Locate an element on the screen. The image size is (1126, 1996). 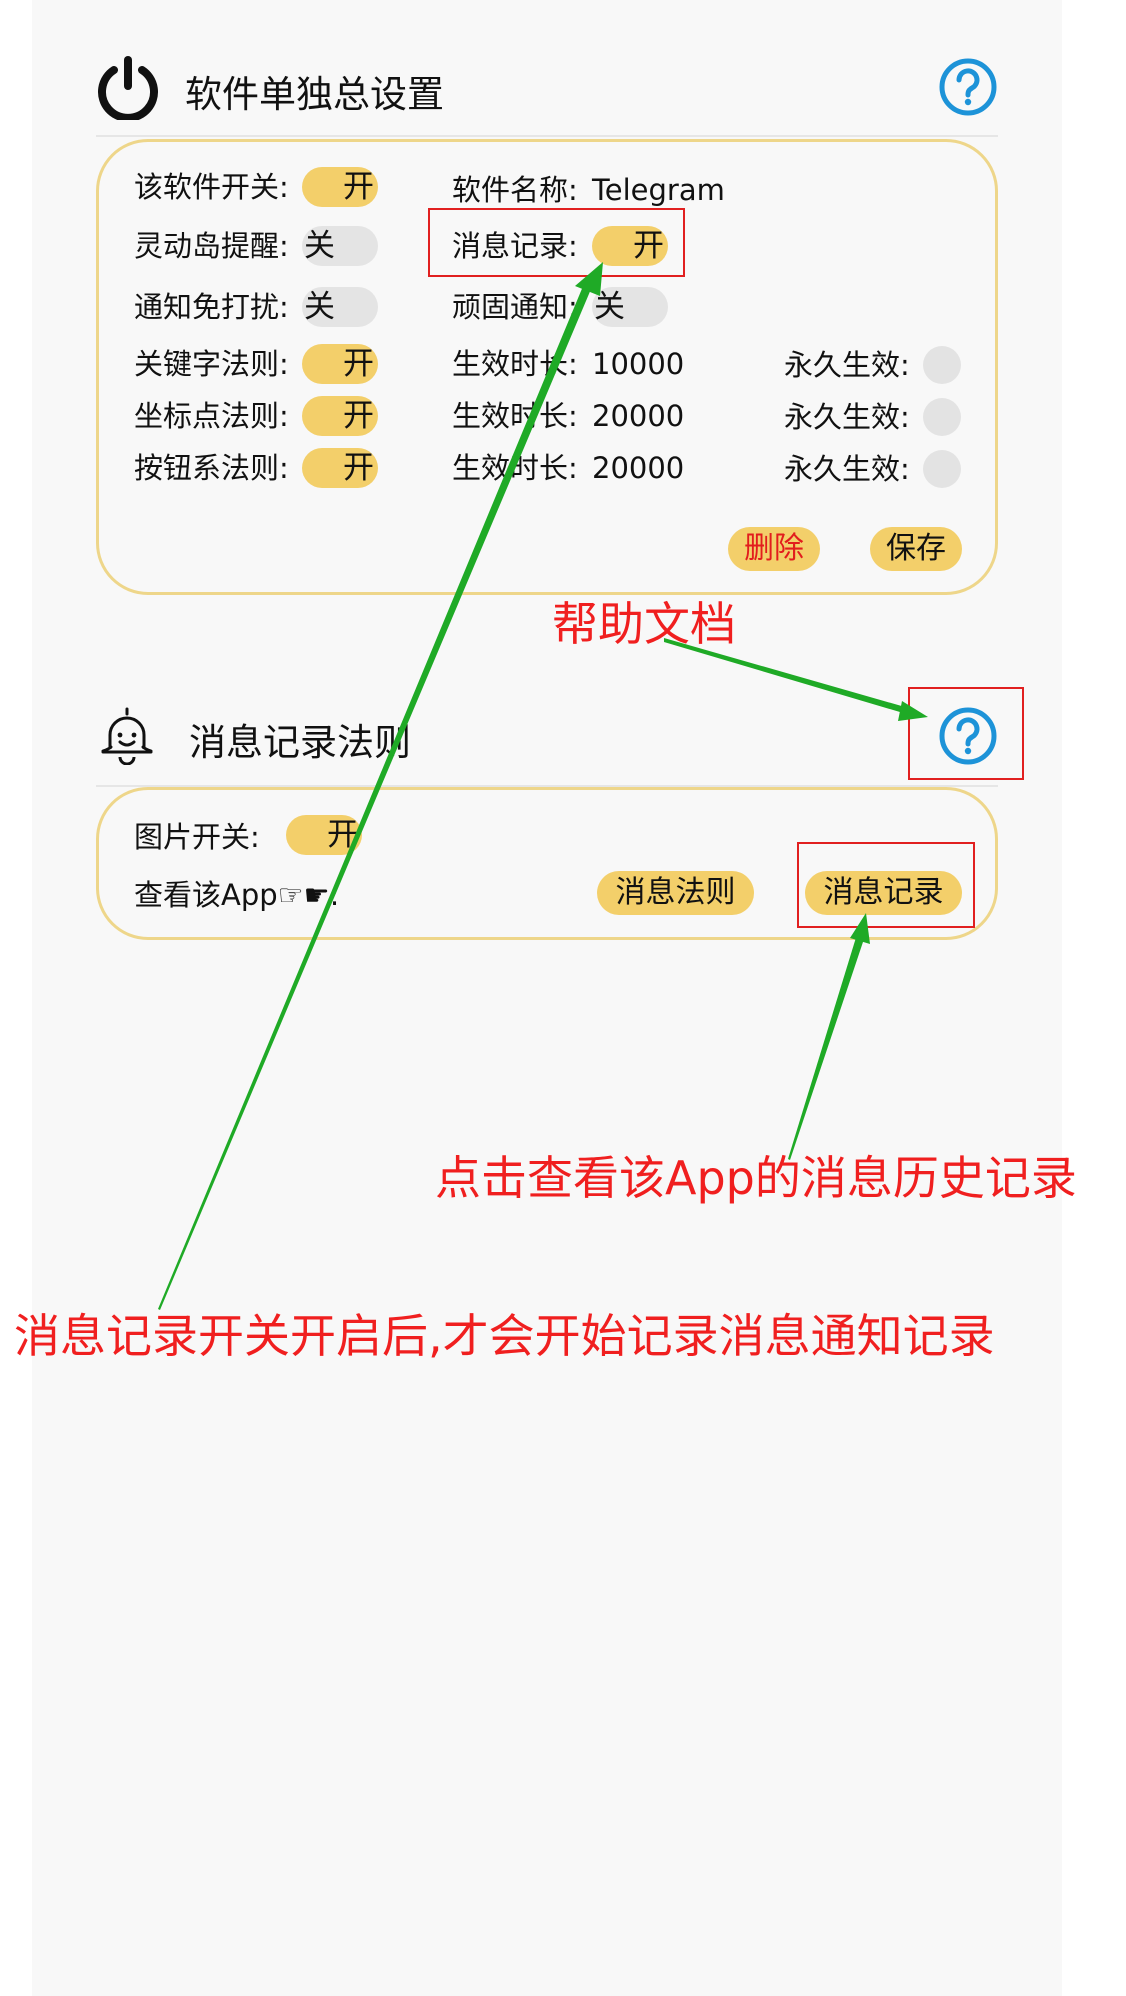
persistent-notification-label: 顽固通知: is located at coordinates (515, 307).